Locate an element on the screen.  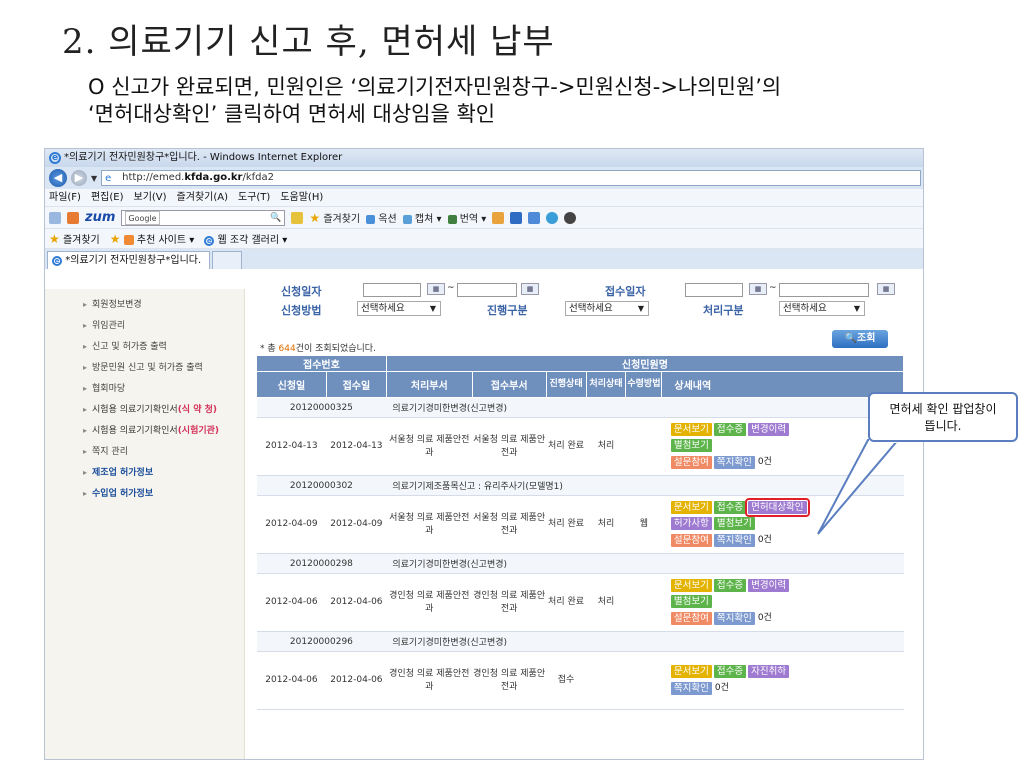
sidebar-item-label: 위임관리 is located at coordinates (109, 326).